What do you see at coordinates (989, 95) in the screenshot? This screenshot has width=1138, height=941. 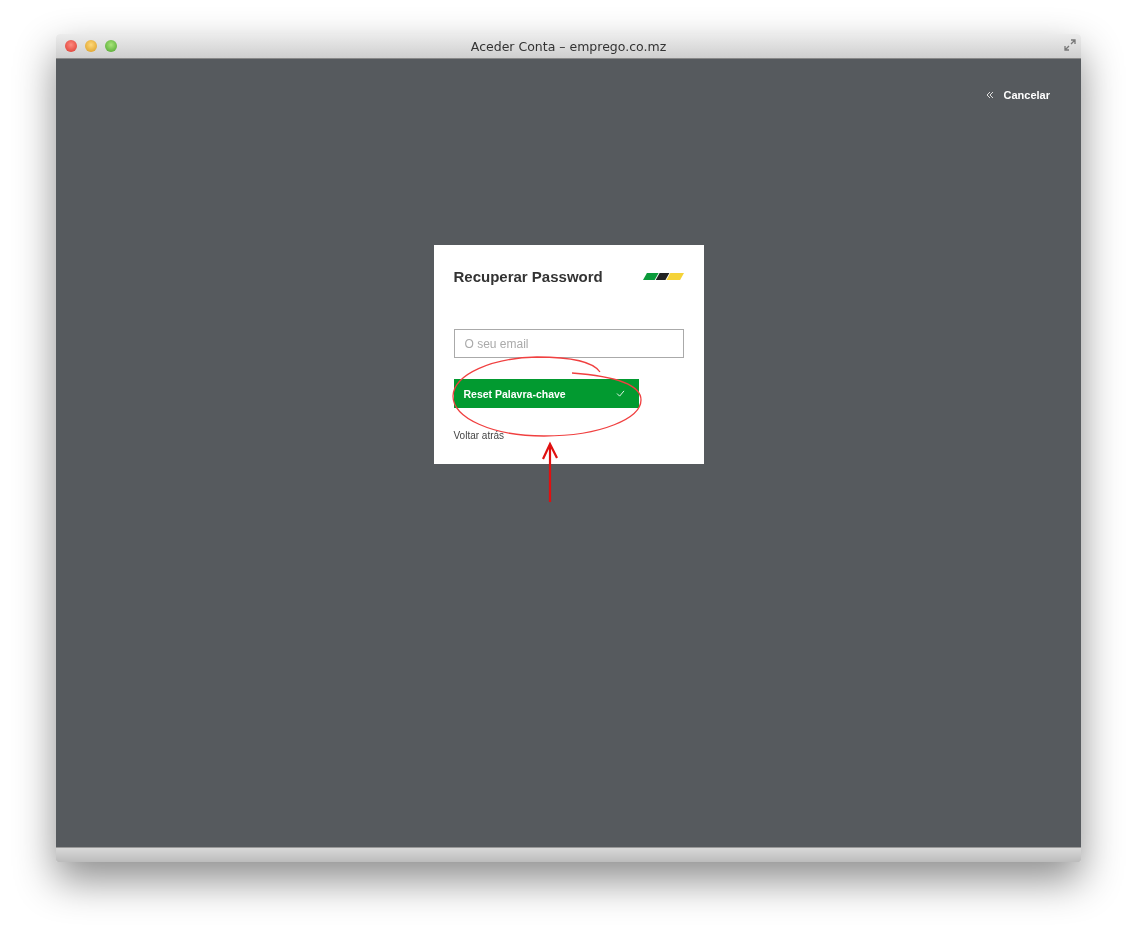 I see `double-chevron-left-icon` at bounding box center [989, 95].